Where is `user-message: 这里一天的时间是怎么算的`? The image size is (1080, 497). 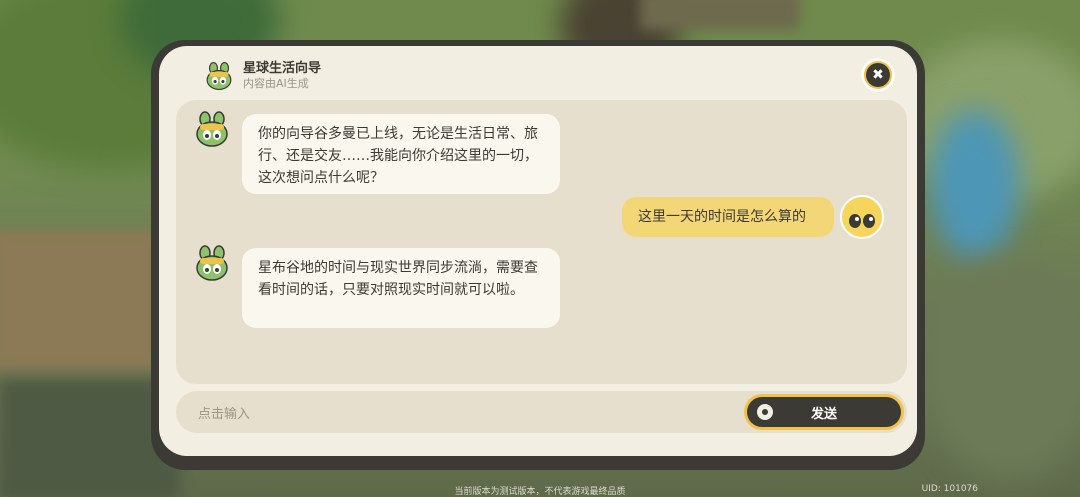
user-message: 这里一天的时间是怎么算的 is located at coordinates (728, 217).